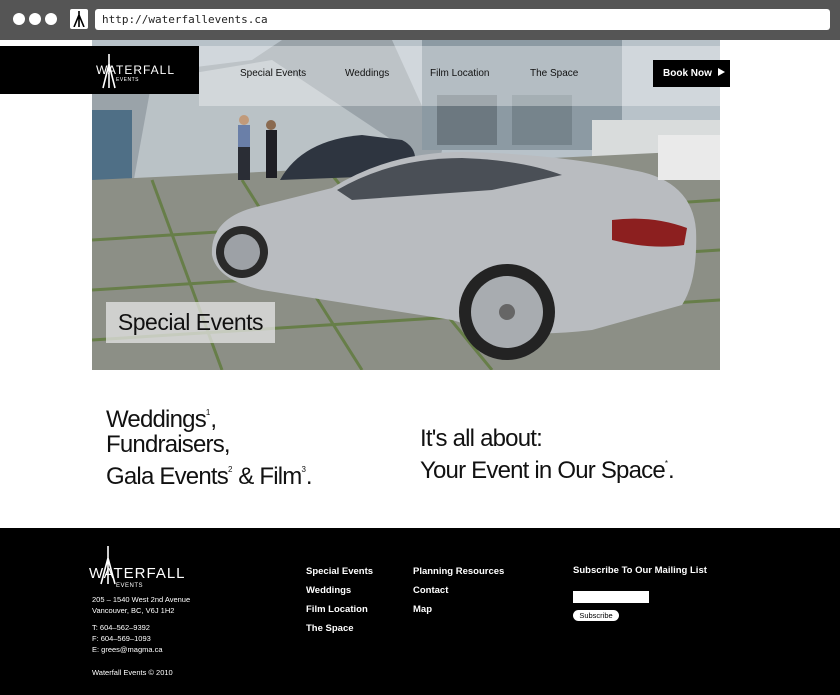 This screenshot has height=695, width=840. What do you see at coordinates (543, 470) in the screenshot?
I see `slogan-line-2: Your Event in Our Space` at bounding box center [543, 470].